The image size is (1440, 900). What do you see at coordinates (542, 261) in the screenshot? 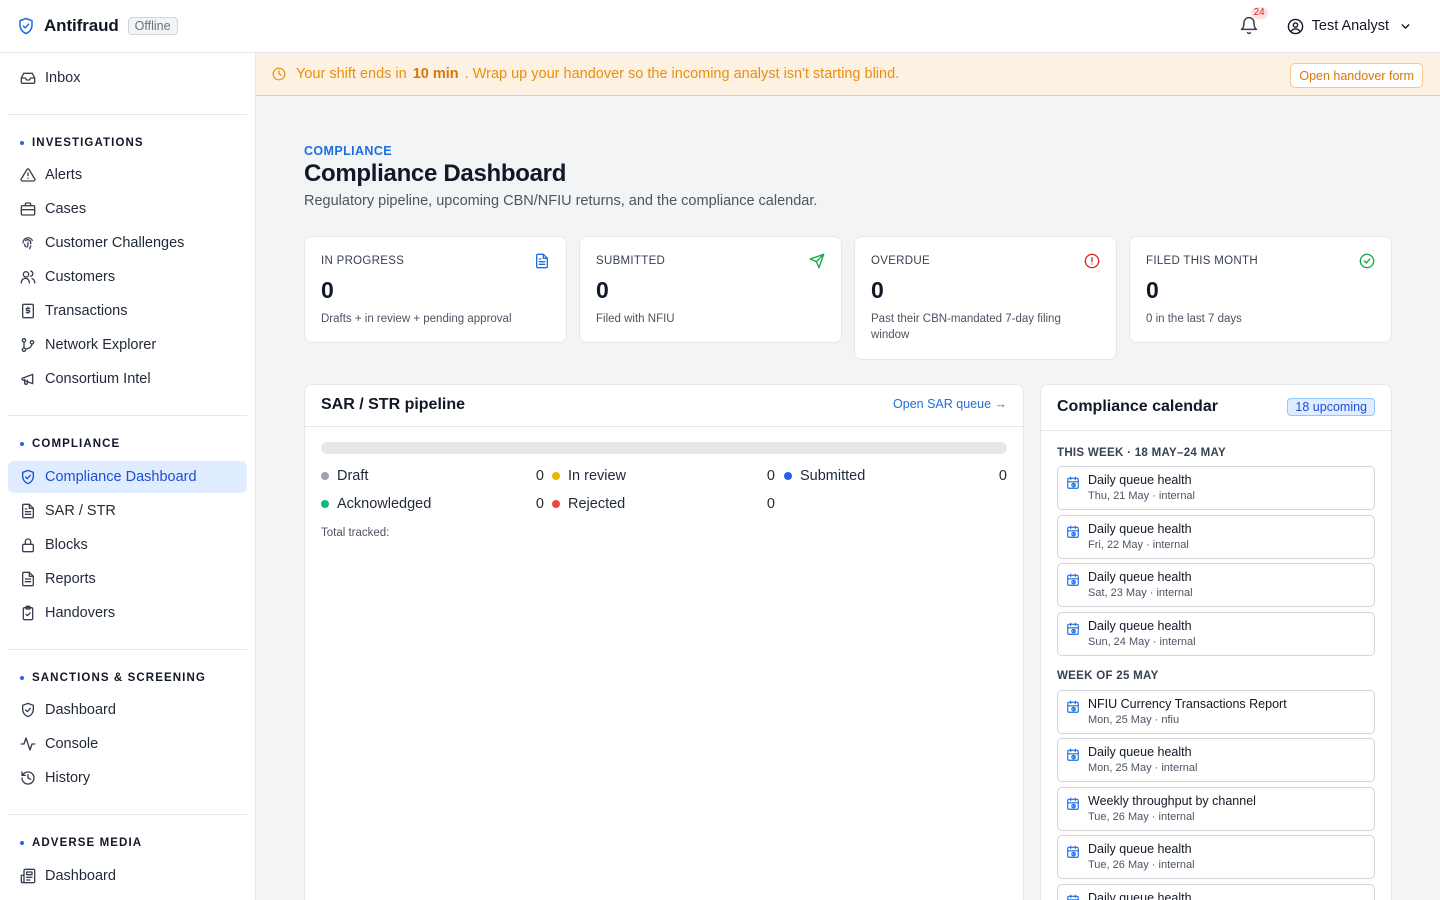
I see `document-icon` at bounding box center [542, 261].